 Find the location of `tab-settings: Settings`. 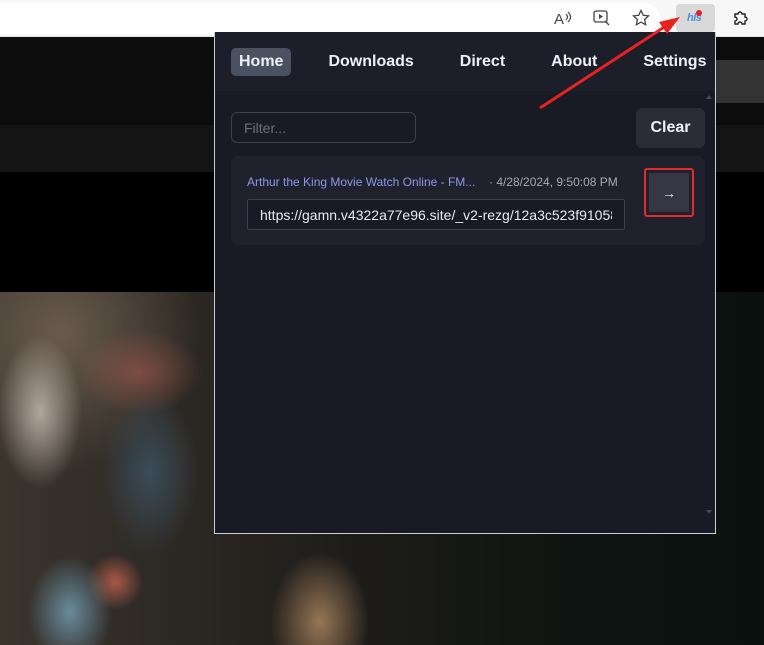

tab-settings: Settings is located at coordinates (674, 62).